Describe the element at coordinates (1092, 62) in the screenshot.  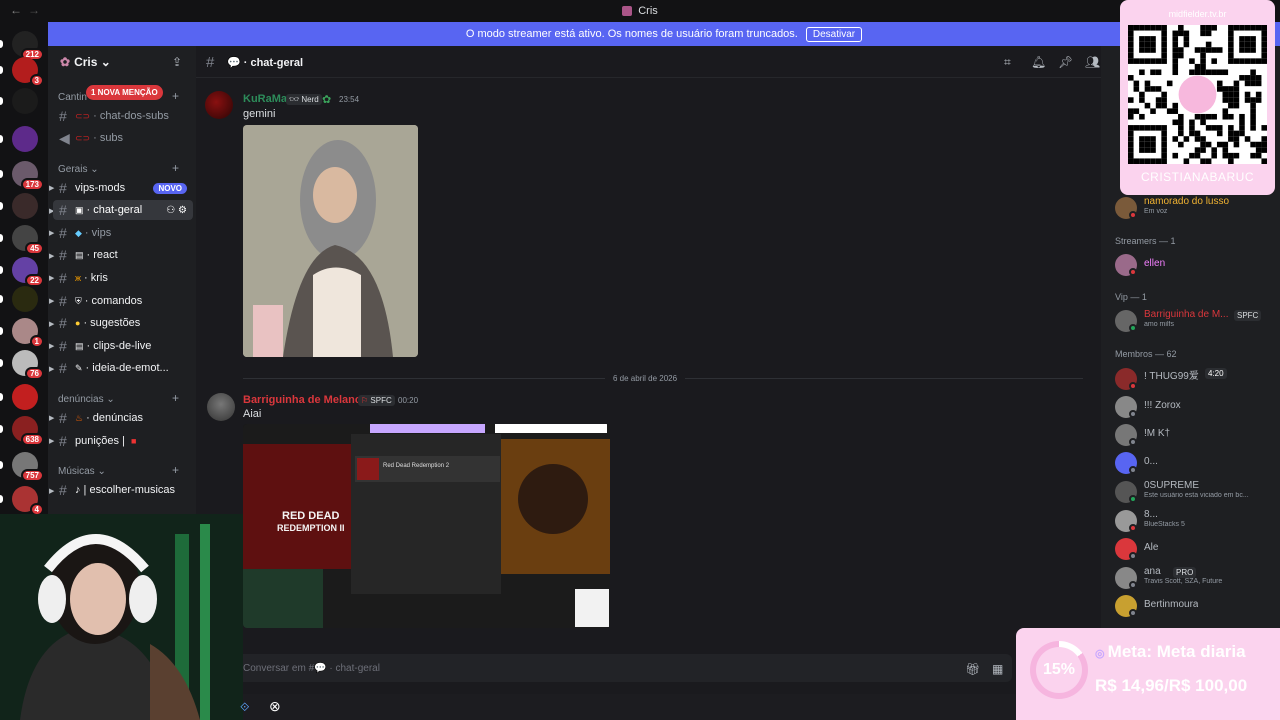
I see `member-list-icon: 👥︎` at that location.